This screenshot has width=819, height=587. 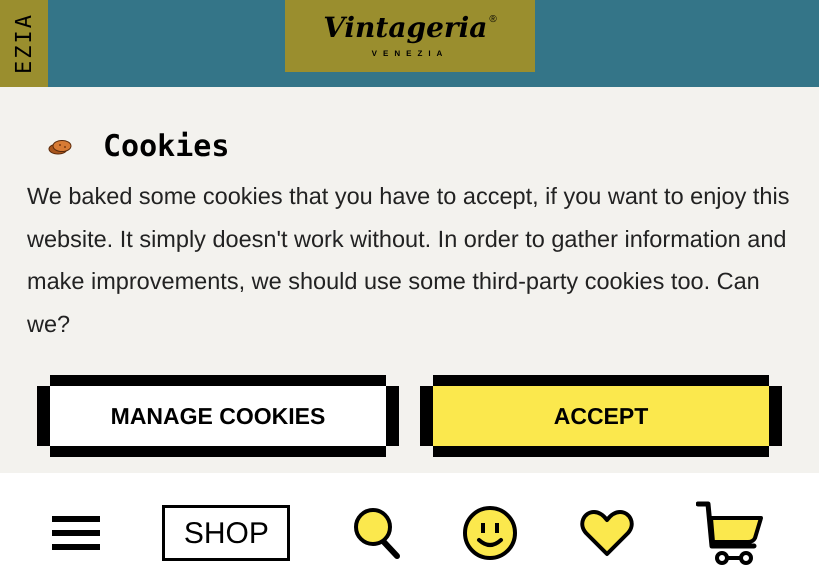 I want to click on cookie-icon, so click(x=60, y=147).